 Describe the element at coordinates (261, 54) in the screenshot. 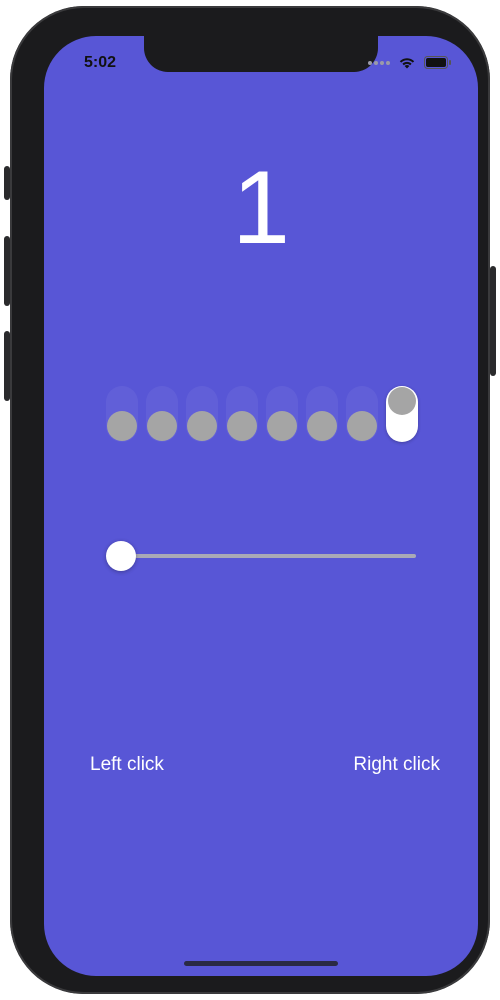

I see `notch` at that location.